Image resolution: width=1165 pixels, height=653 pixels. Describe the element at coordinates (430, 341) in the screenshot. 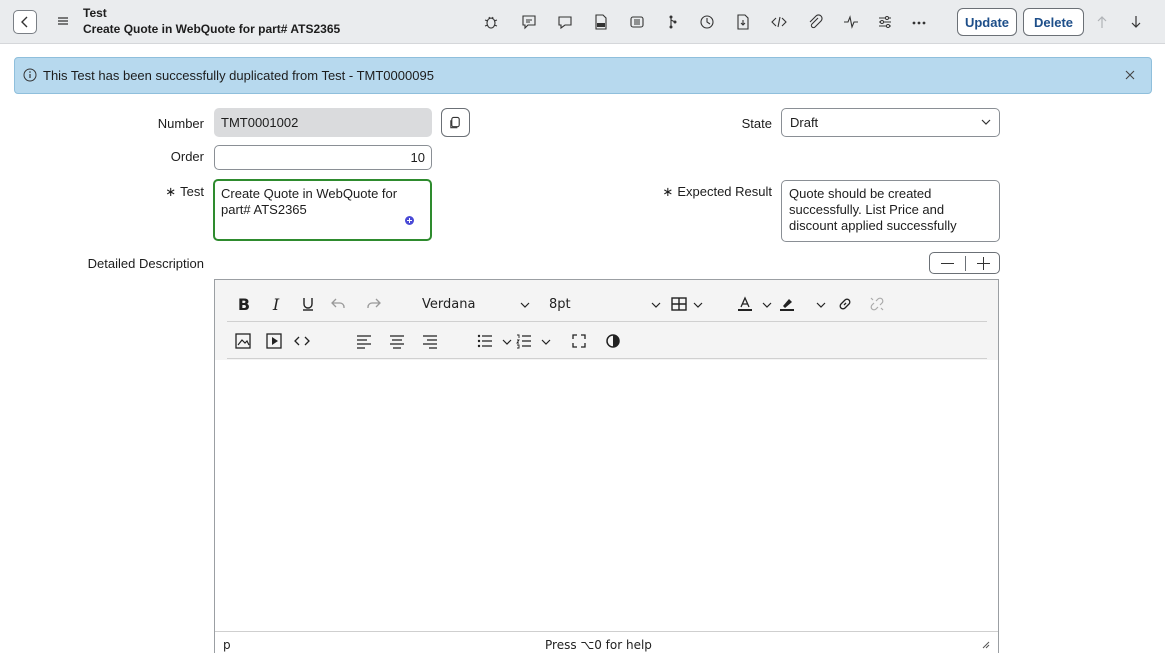

I see `align-right-icon` at that location.